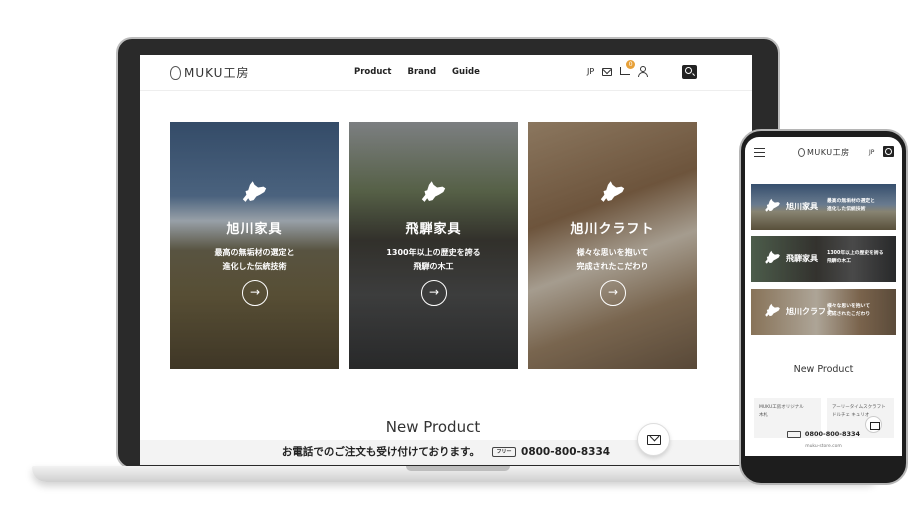  I want to click on cart-count-badge: 0, so click(631, 64).